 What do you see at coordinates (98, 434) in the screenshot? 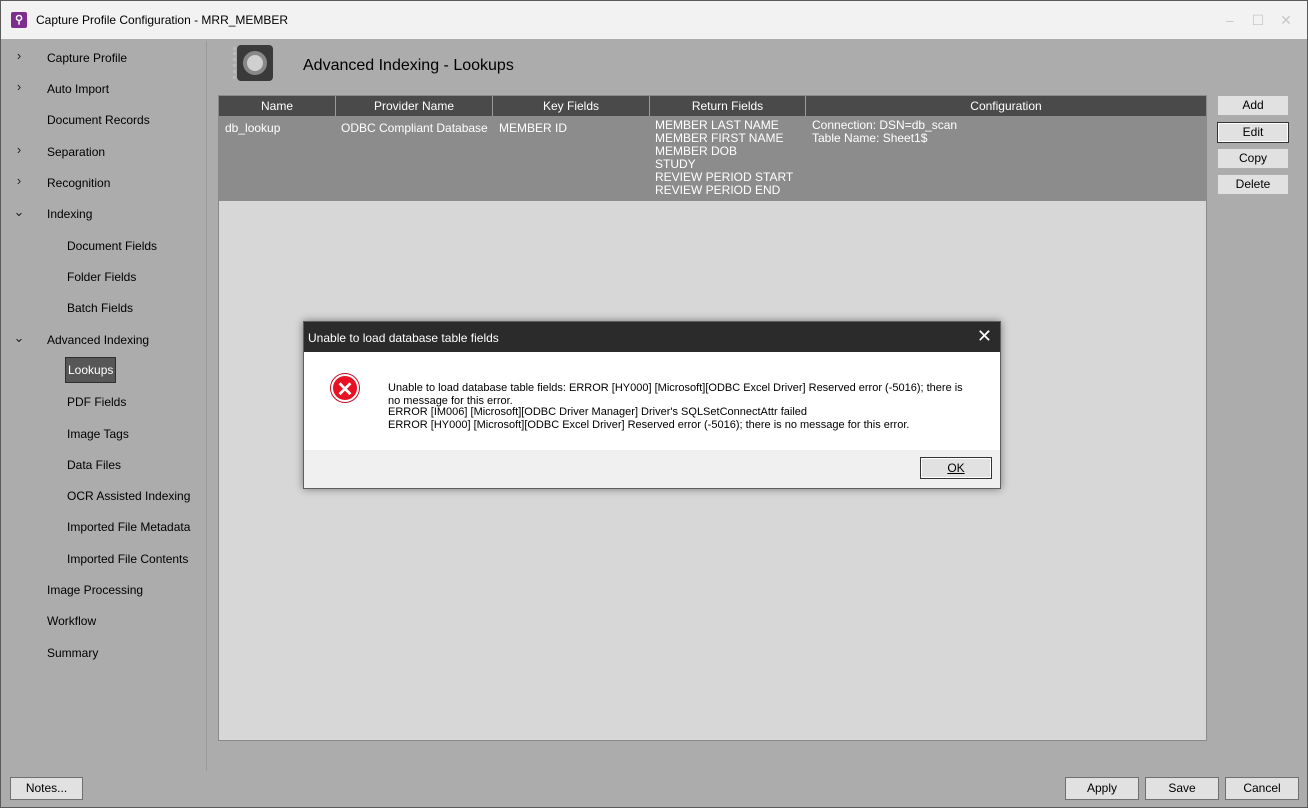
I see `sidebar-item-label: Image Tags` at bounding box center [98, 434].